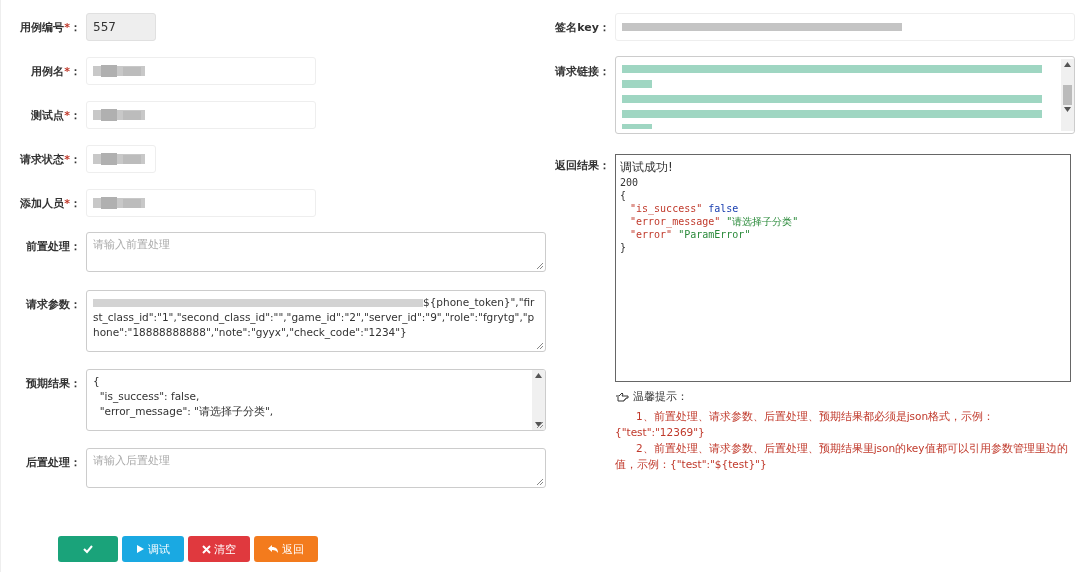  What do you see at coordinates (624, 247) in the screenshot?
I see `json-brace: }` at bounding box center [624, 247].